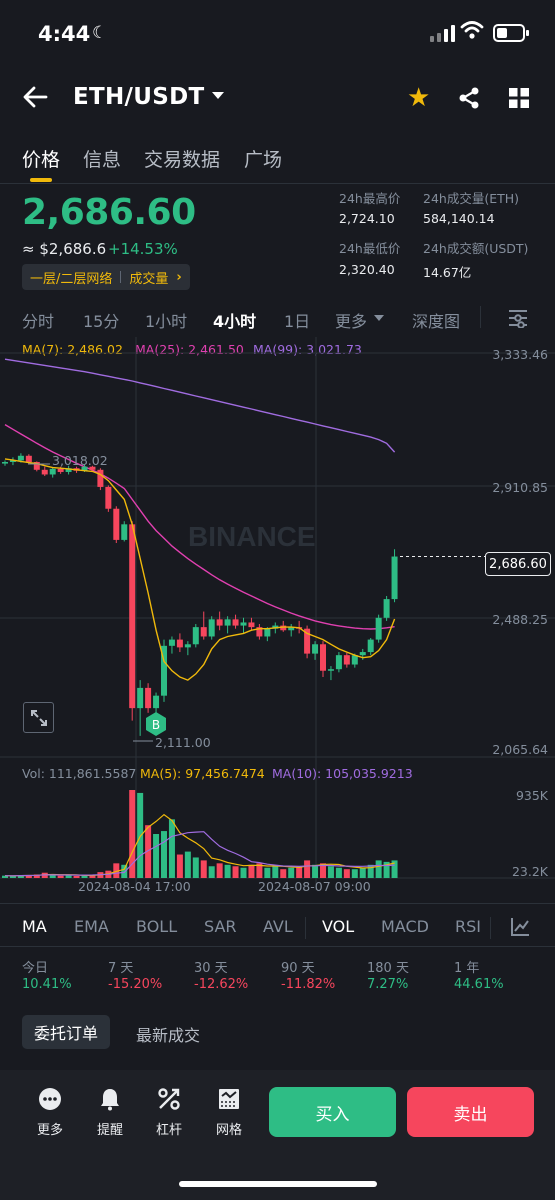 This screenshot has height=1200, width=555. I want to click on status-bar: 4:44 ☾, so click(277, 35).